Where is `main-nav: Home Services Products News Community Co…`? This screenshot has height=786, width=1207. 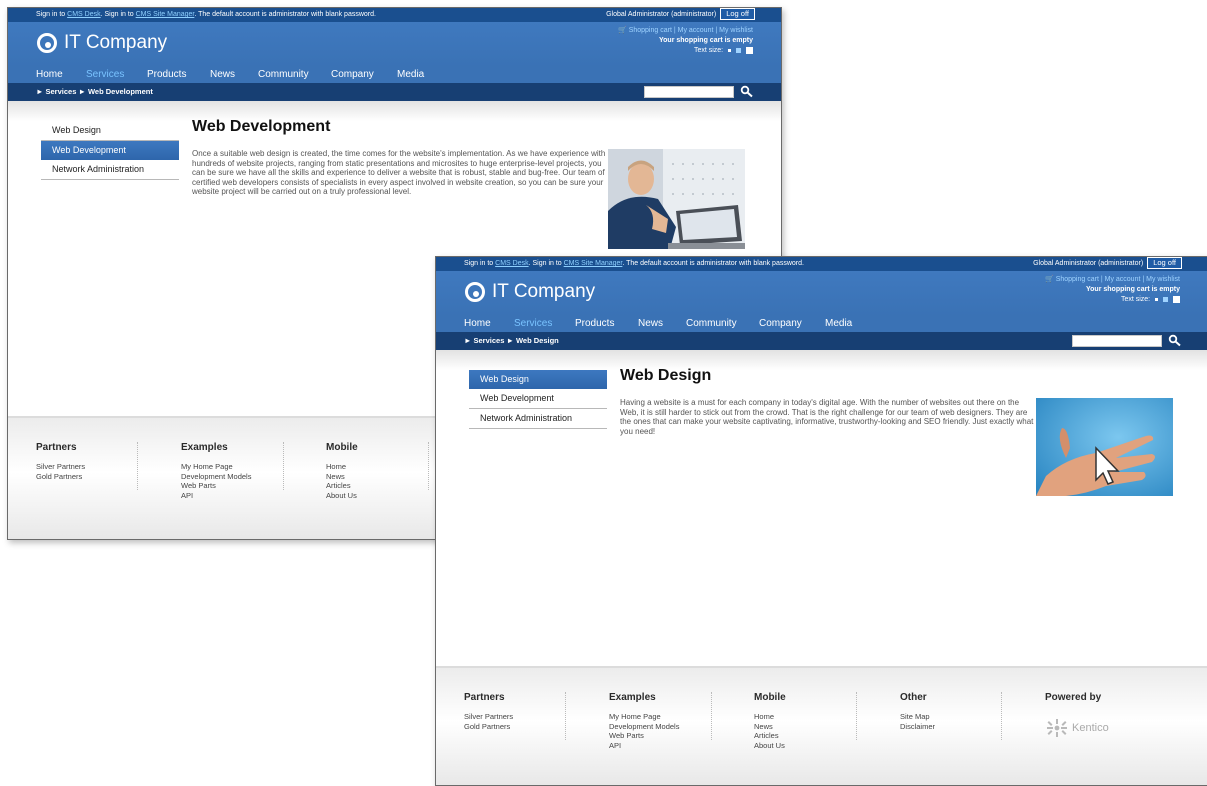
main-nav: Home Services Products News Community Co… is located at coordinates (821, 324).